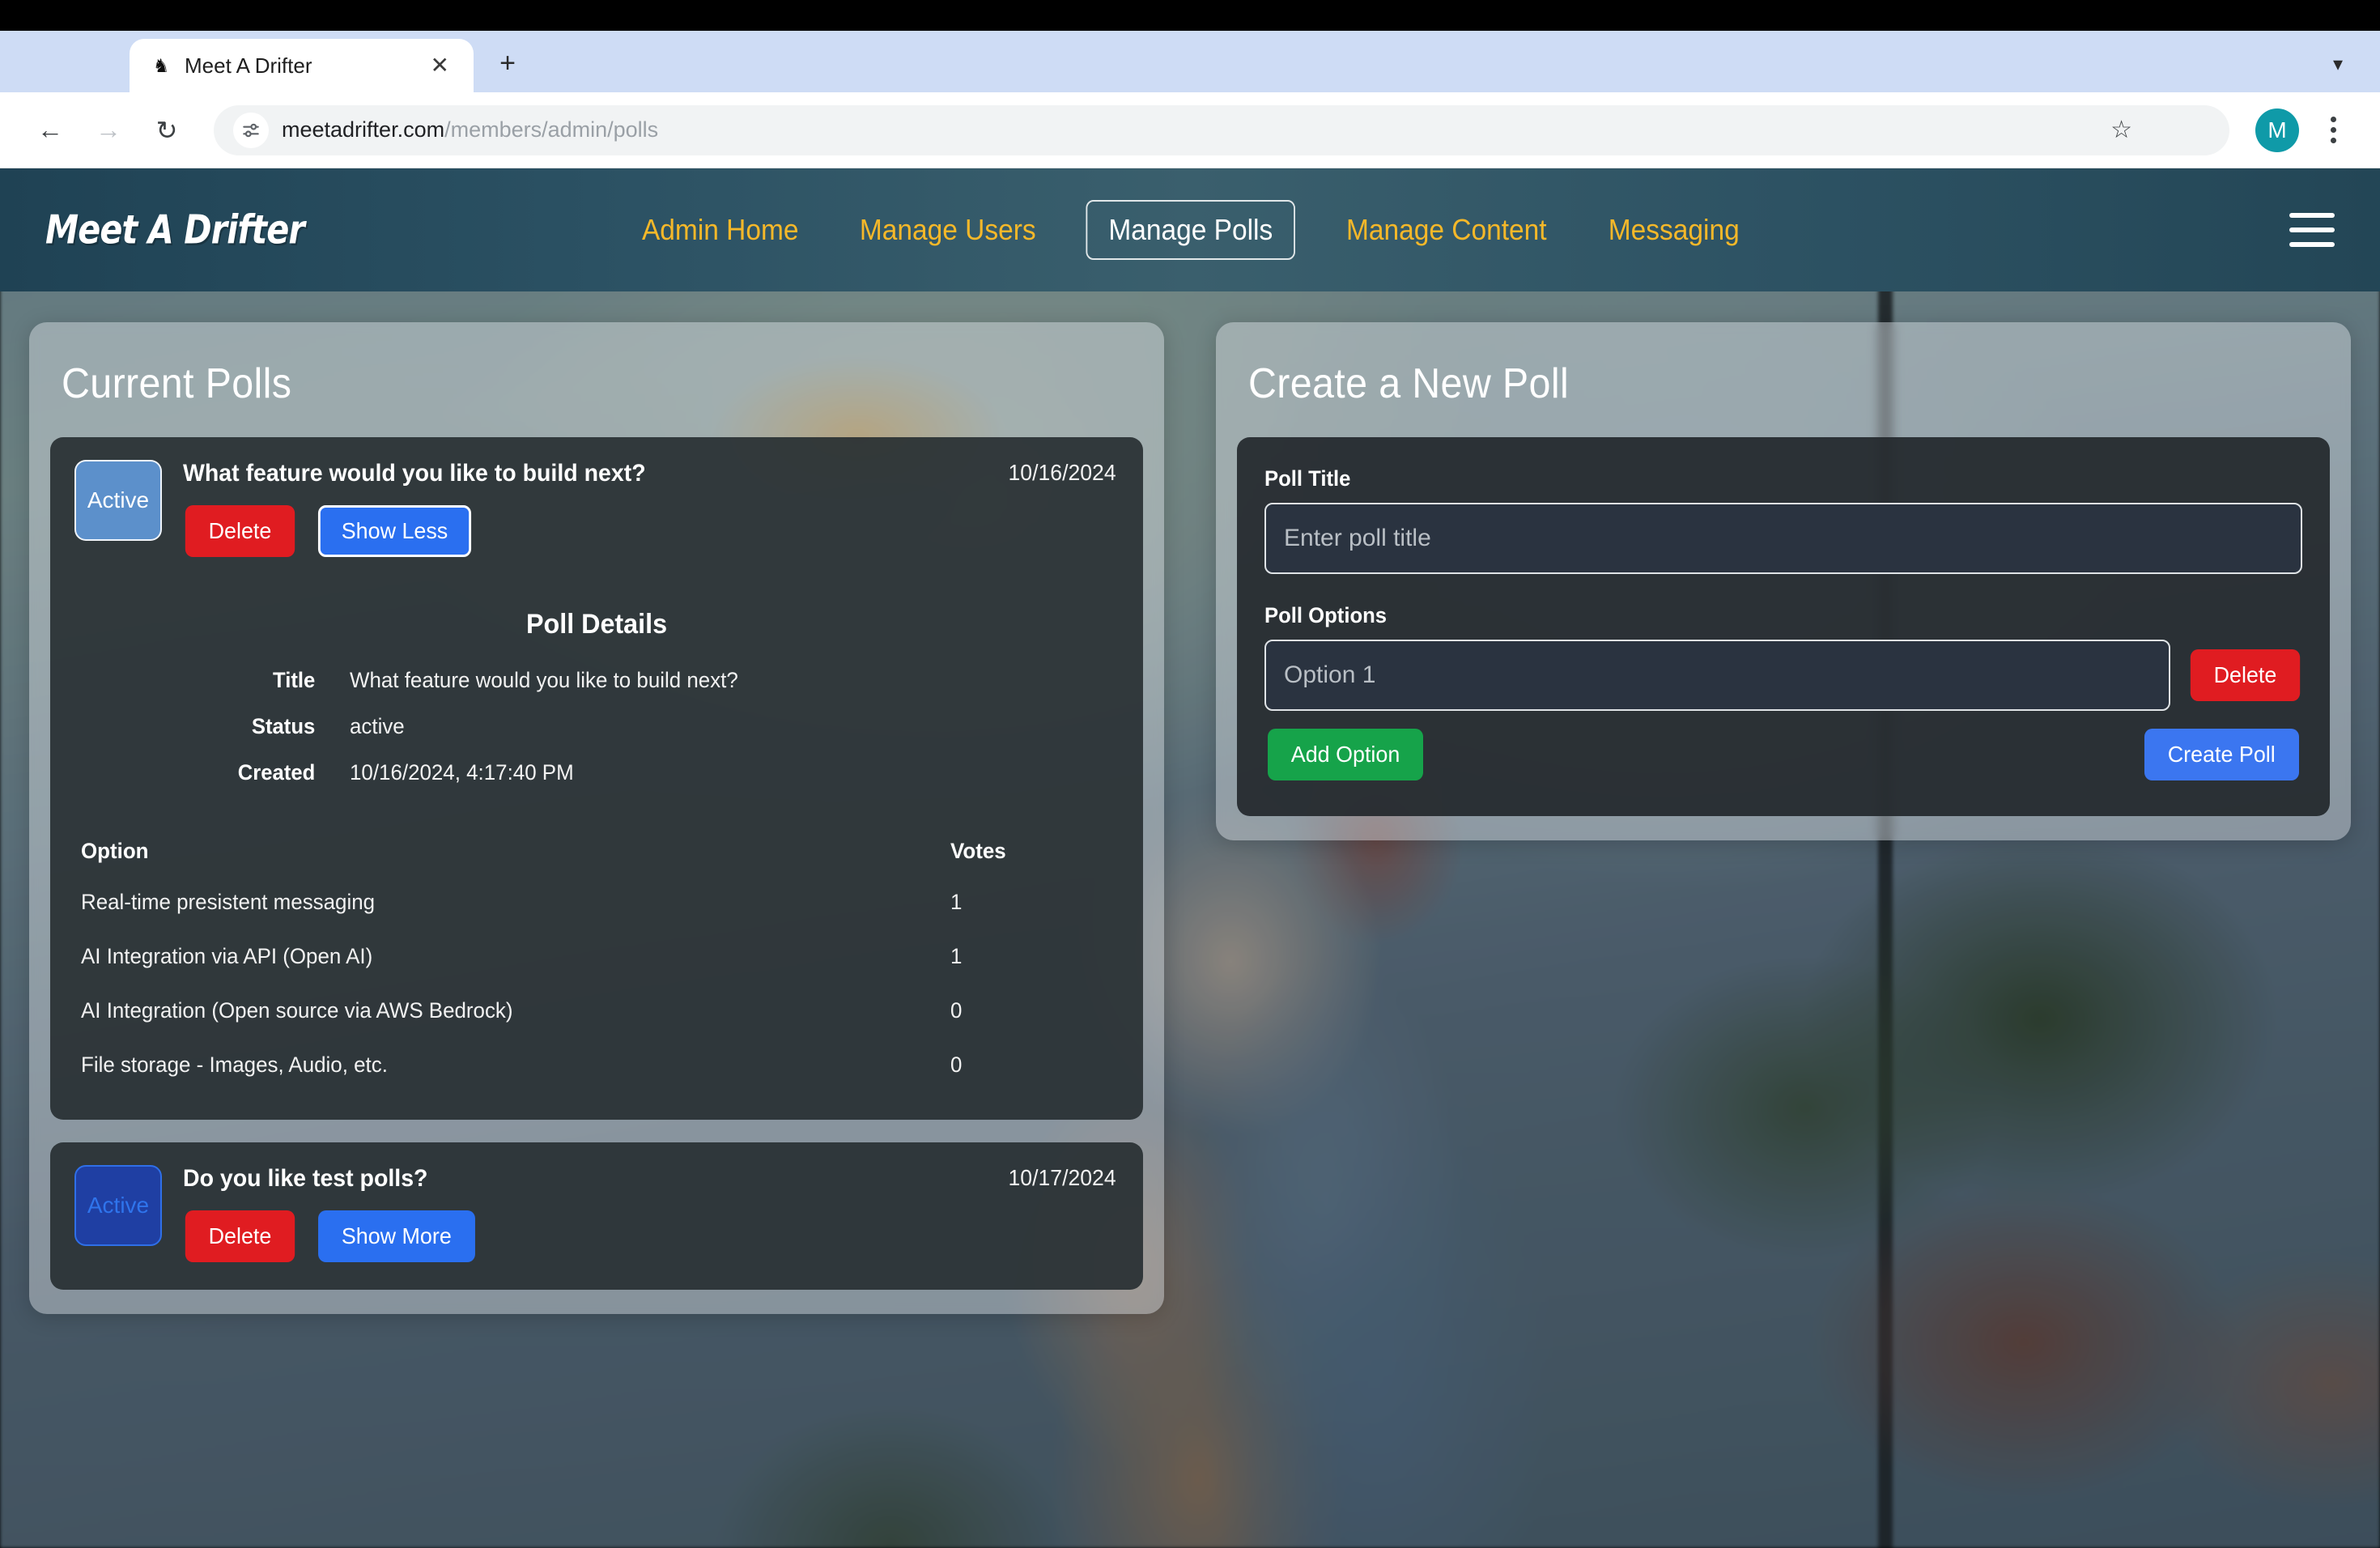 This screenshot has height=1548, width=2380. I want to click on form-actions: Add Option Create Poll, so click(1783, 754).